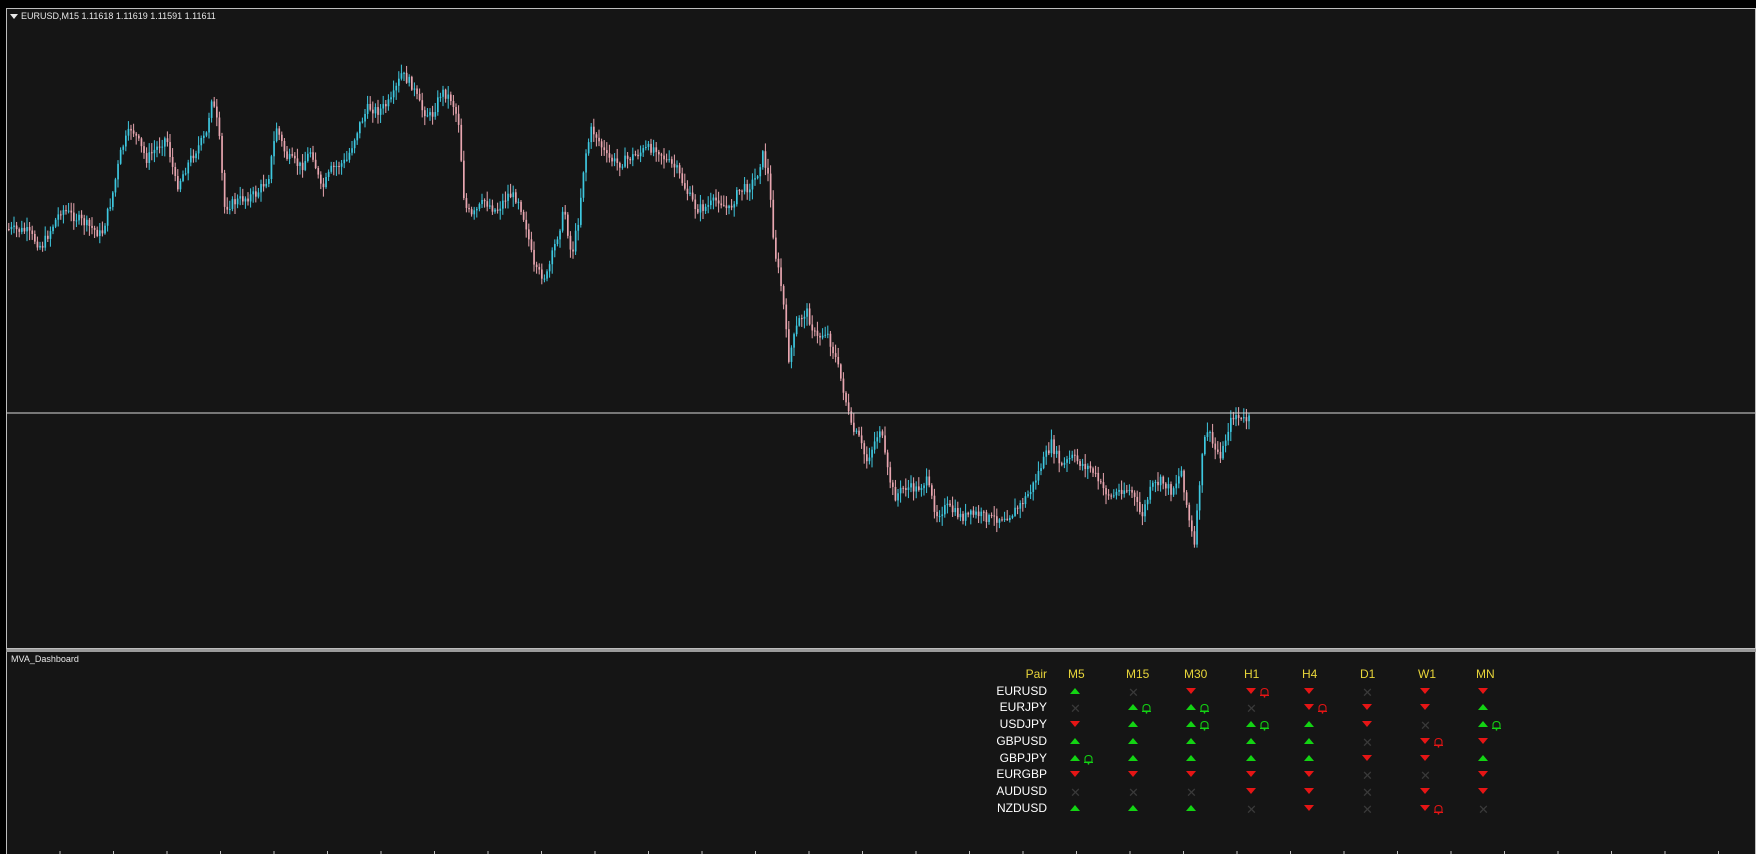 This screenshot has height=854, width=1756. What do you see at coordinates (1252, 674) in the screenshot?
I see `header-h1: H1` at bounding box center [1252, 674].